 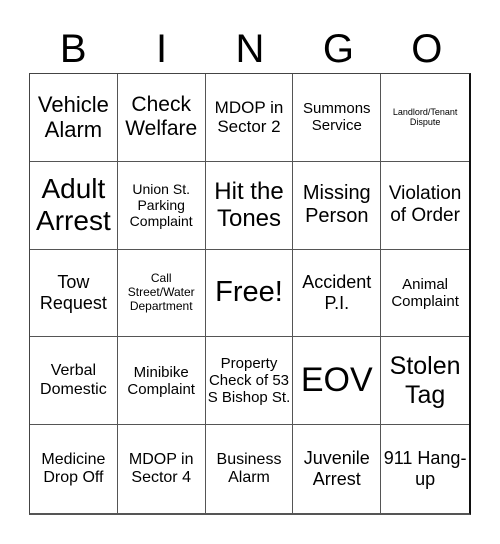 I want to click on bingo-cell-label: Violation of Order, so click(x=425, y=205).